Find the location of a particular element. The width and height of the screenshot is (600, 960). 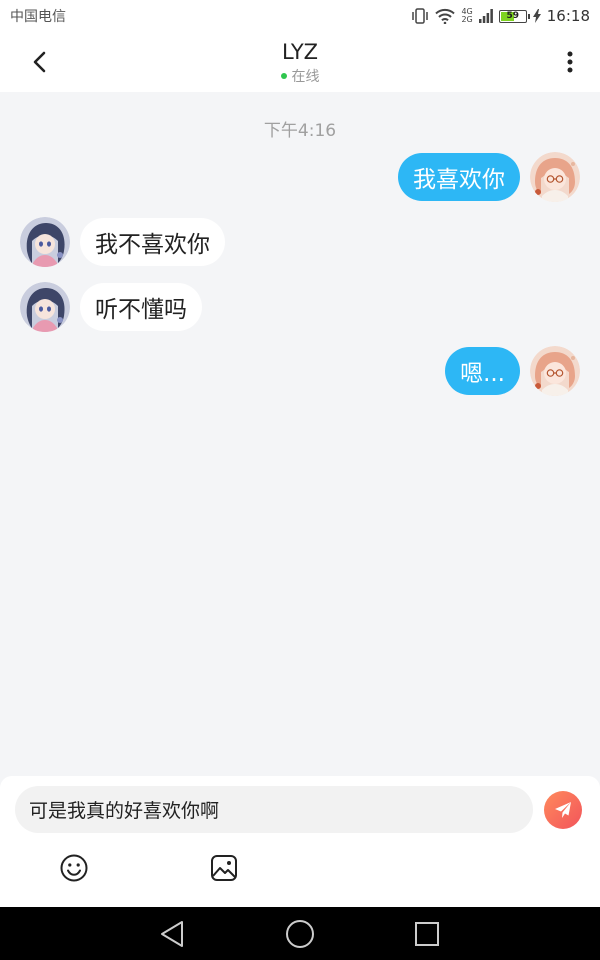

composer is located at coordinates (300, 841).